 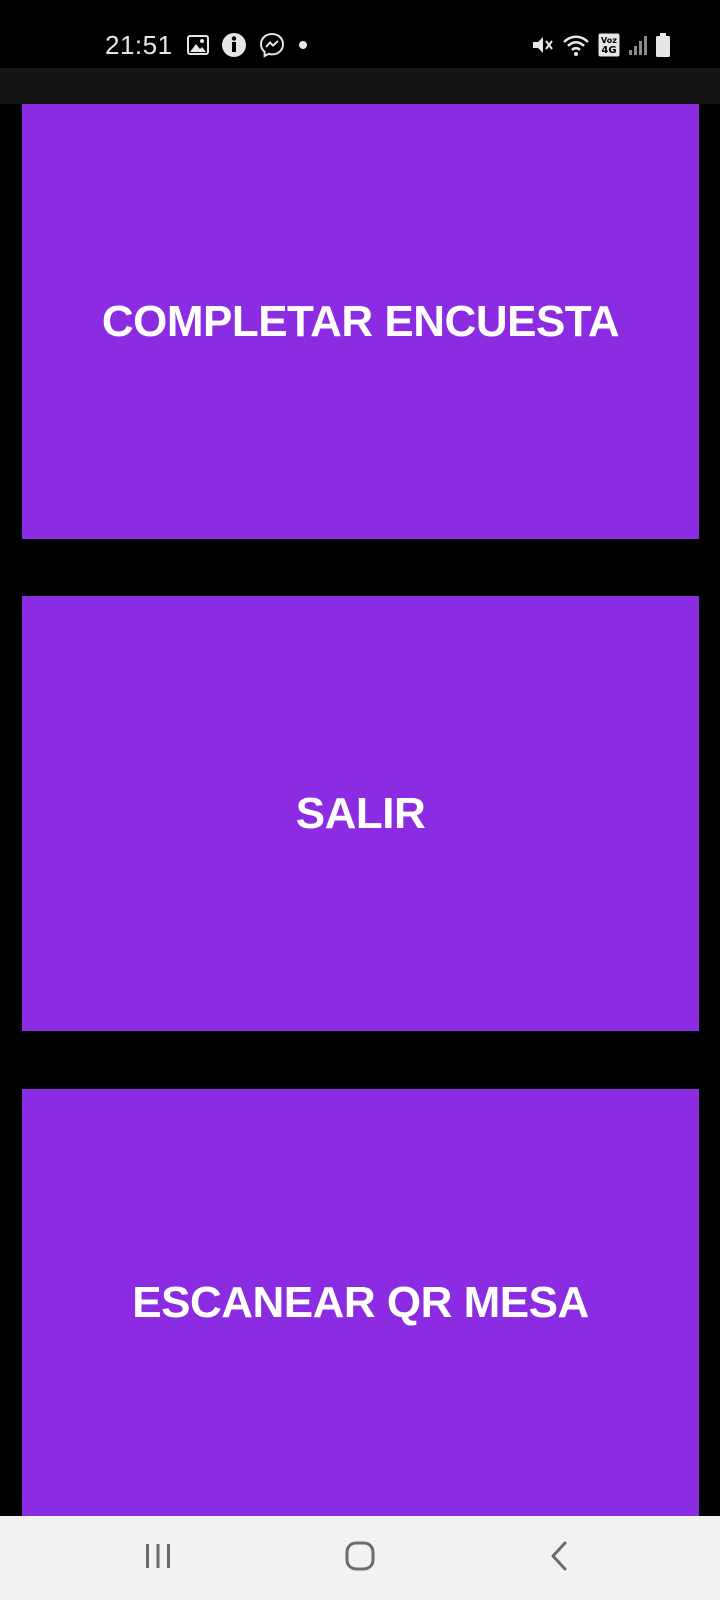 I want to click on status-time: 21:51, so click(x=139, y=44).